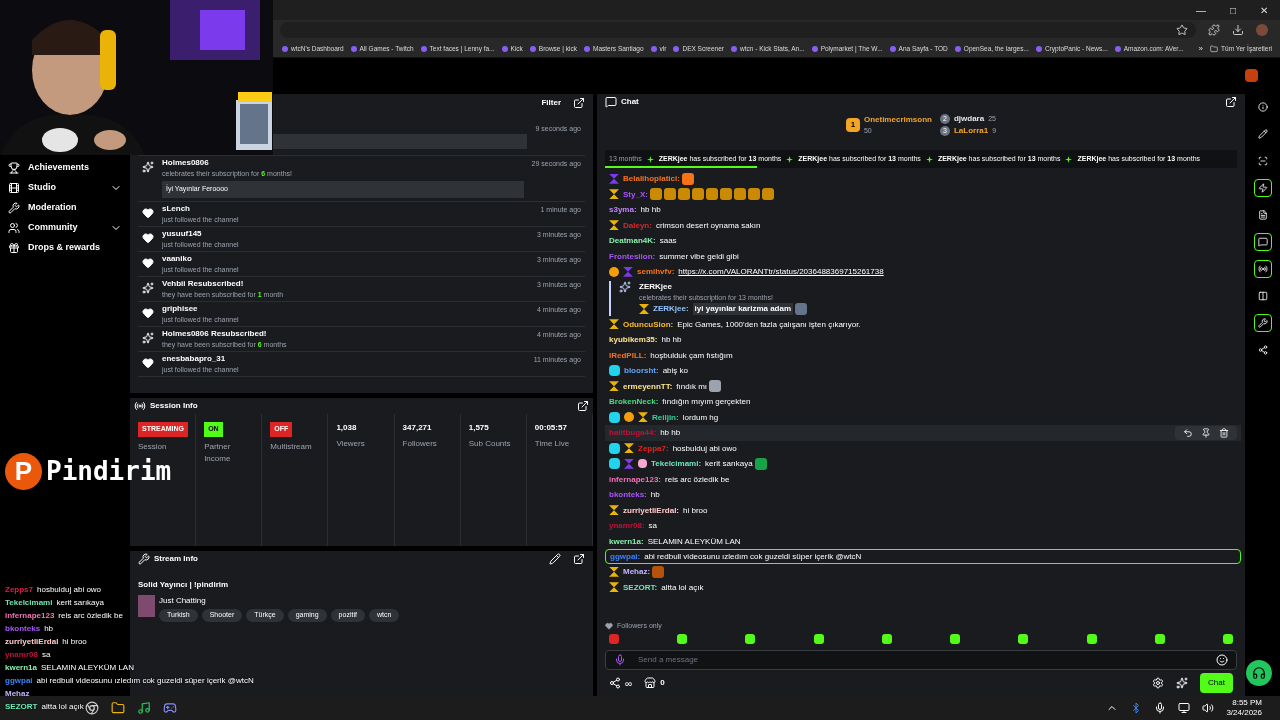 This screenshot has width=1280, height=720. I want to click on download-icon, so click(1238, 30).